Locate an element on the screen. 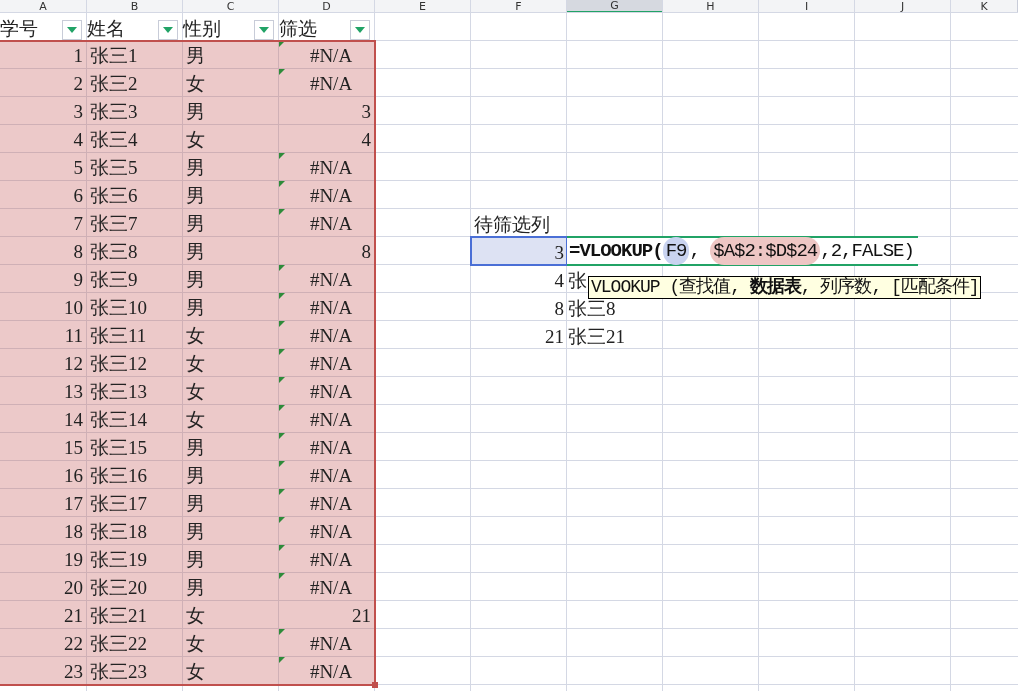  table-cell: 张三9 is located at coordinates (135, 279).